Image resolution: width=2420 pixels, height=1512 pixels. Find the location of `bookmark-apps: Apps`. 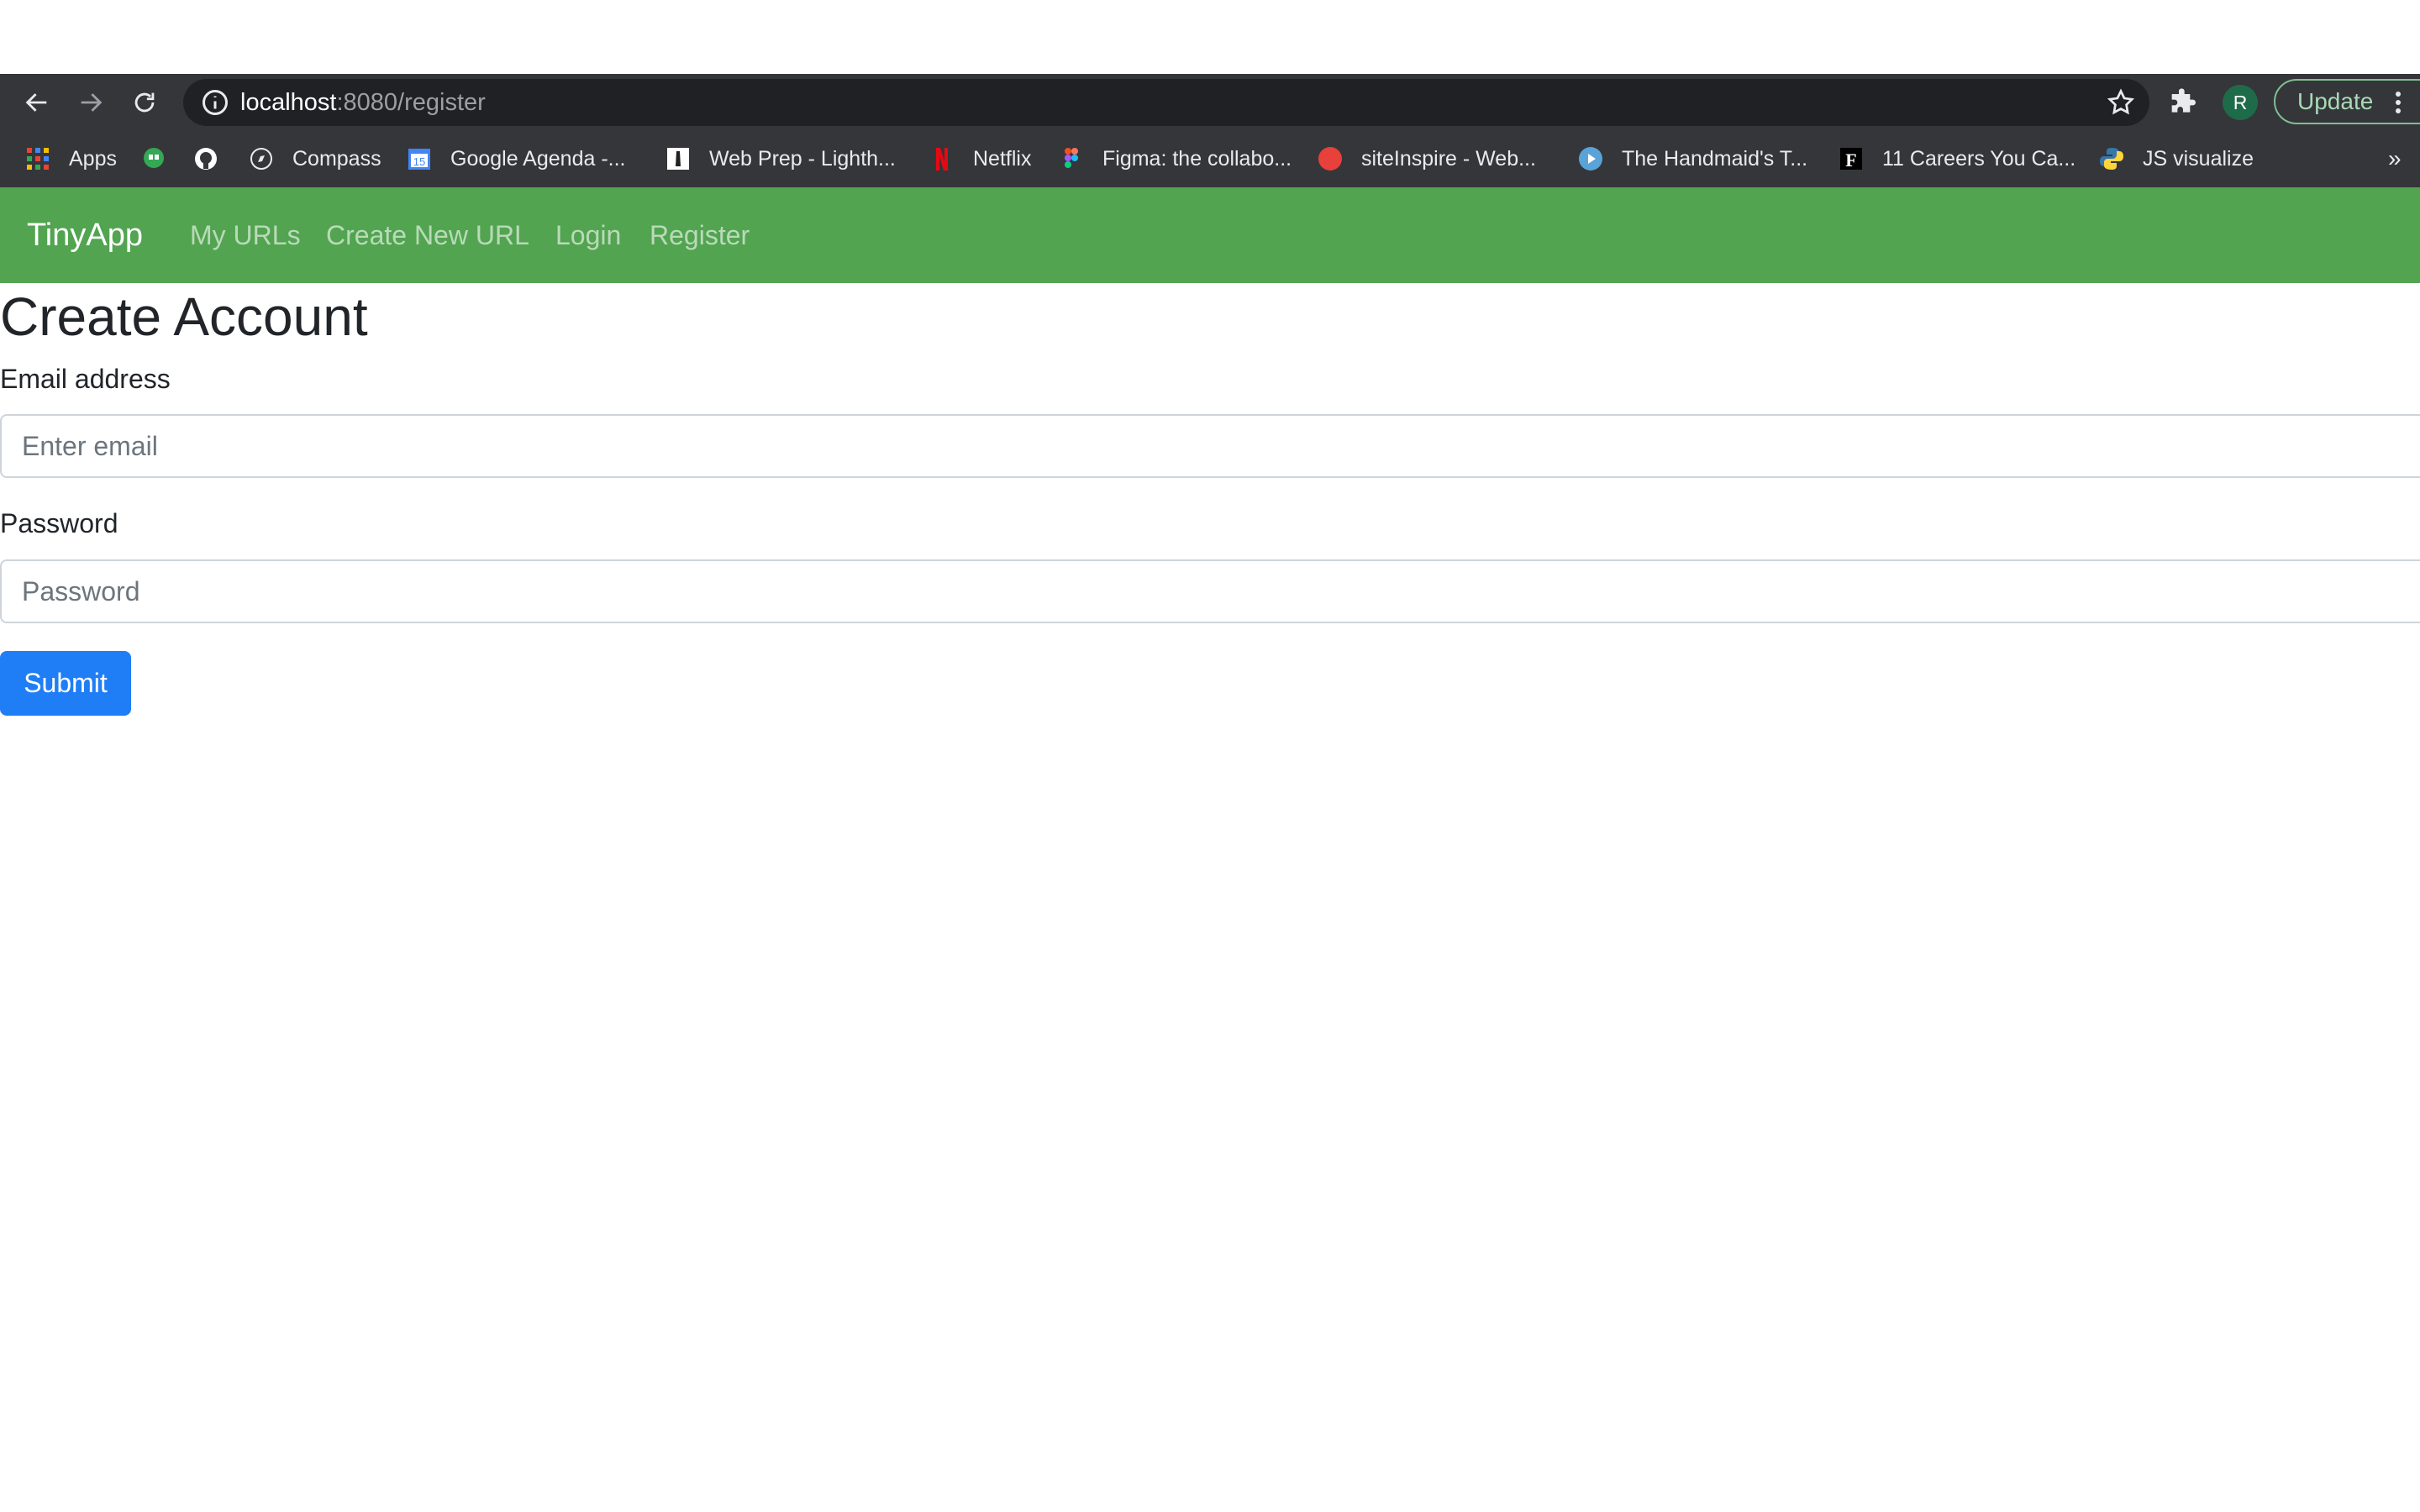

bookmark-apps: Apps is located at coordinates (71, 159).